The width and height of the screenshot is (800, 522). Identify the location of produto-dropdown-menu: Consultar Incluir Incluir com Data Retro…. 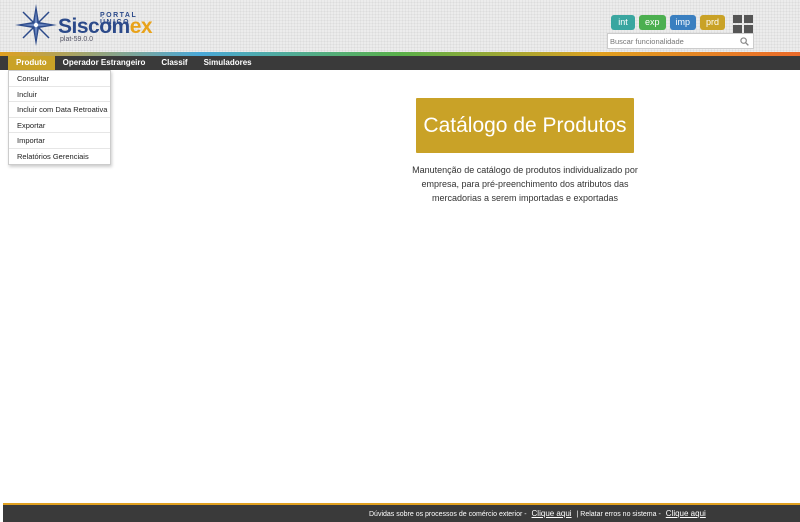
(59, 117).